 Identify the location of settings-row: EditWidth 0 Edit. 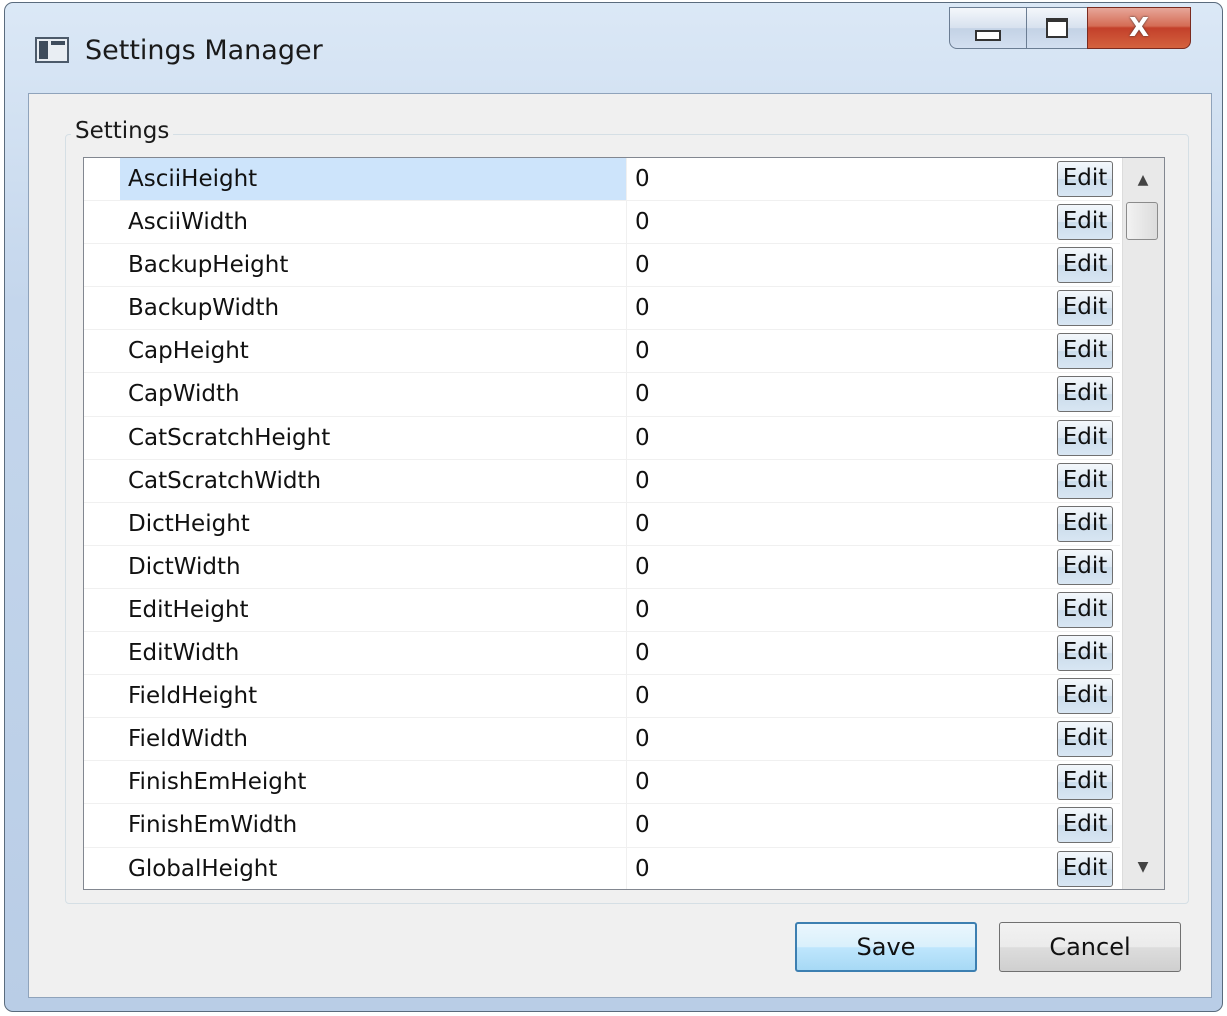
(602, 654).